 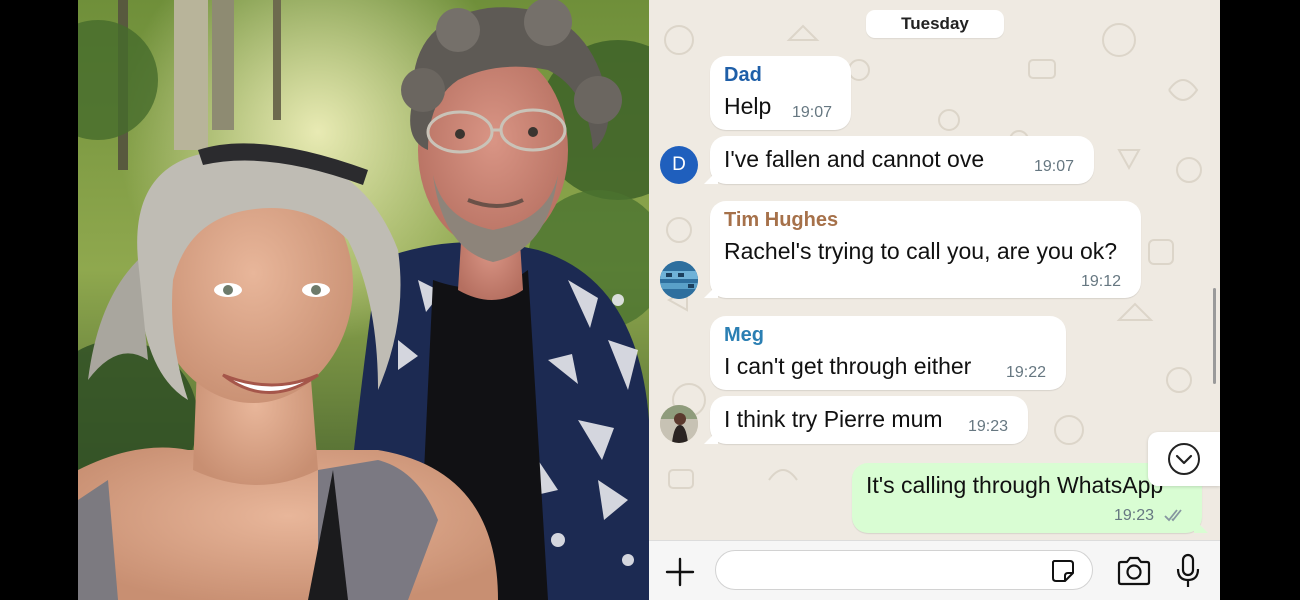 I want to click on camera-icon, so click(x=1134, y=571).